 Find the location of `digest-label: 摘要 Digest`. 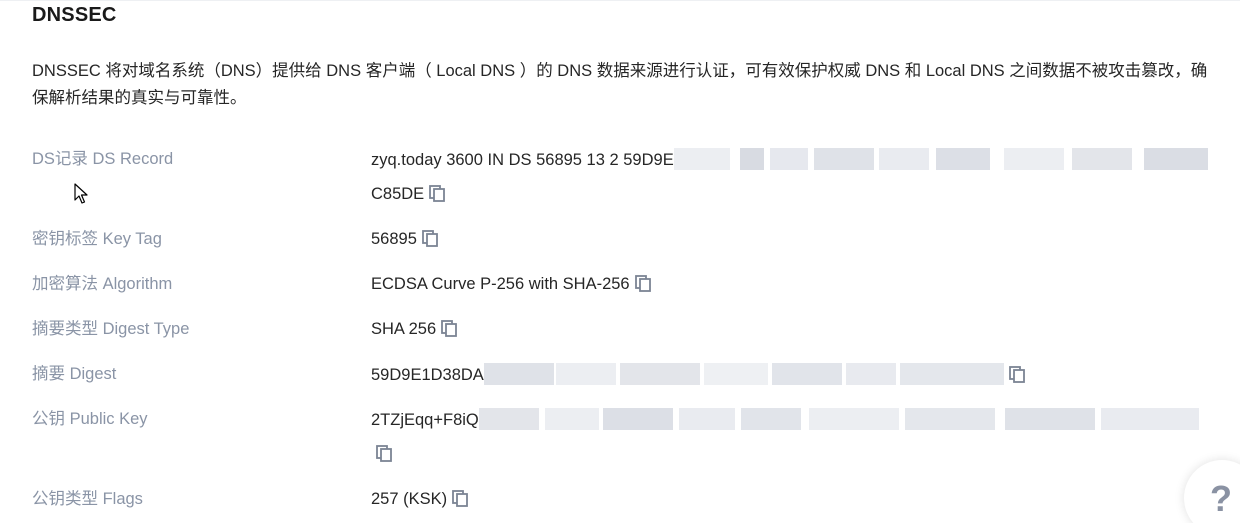

digest-label: 摘要 Digest is located at coordinates (74, 374).